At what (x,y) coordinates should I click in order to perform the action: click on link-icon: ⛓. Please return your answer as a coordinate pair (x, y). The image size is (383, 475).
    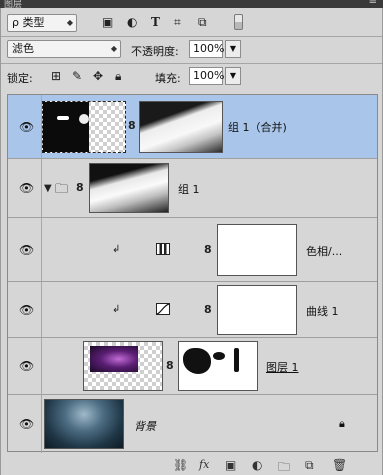
    Looking at the image, I should click on (180, 465).